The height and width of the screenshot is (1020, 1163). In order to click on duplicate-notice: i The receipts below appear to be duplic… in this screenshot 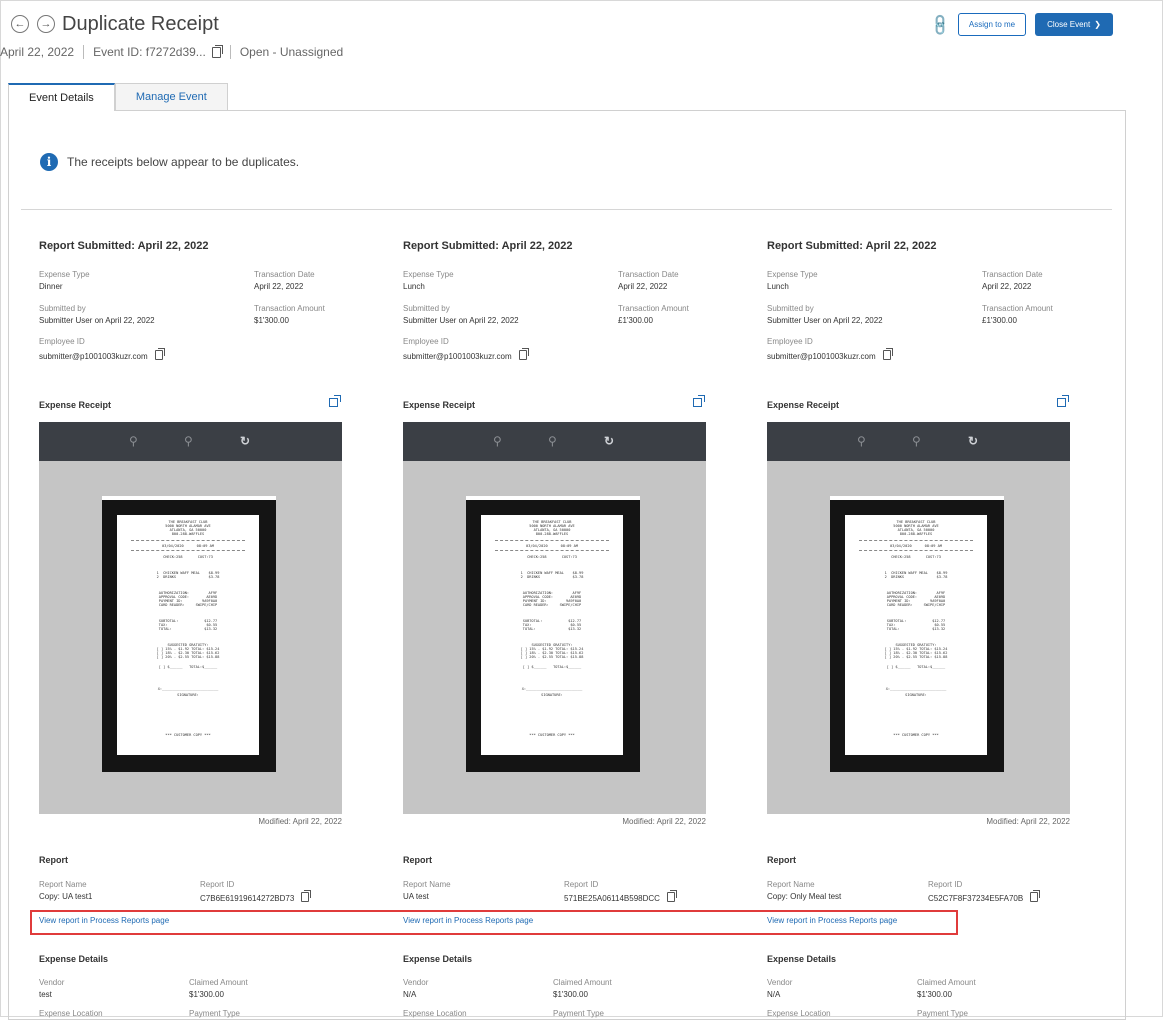, I will do `click(169, 162)`.